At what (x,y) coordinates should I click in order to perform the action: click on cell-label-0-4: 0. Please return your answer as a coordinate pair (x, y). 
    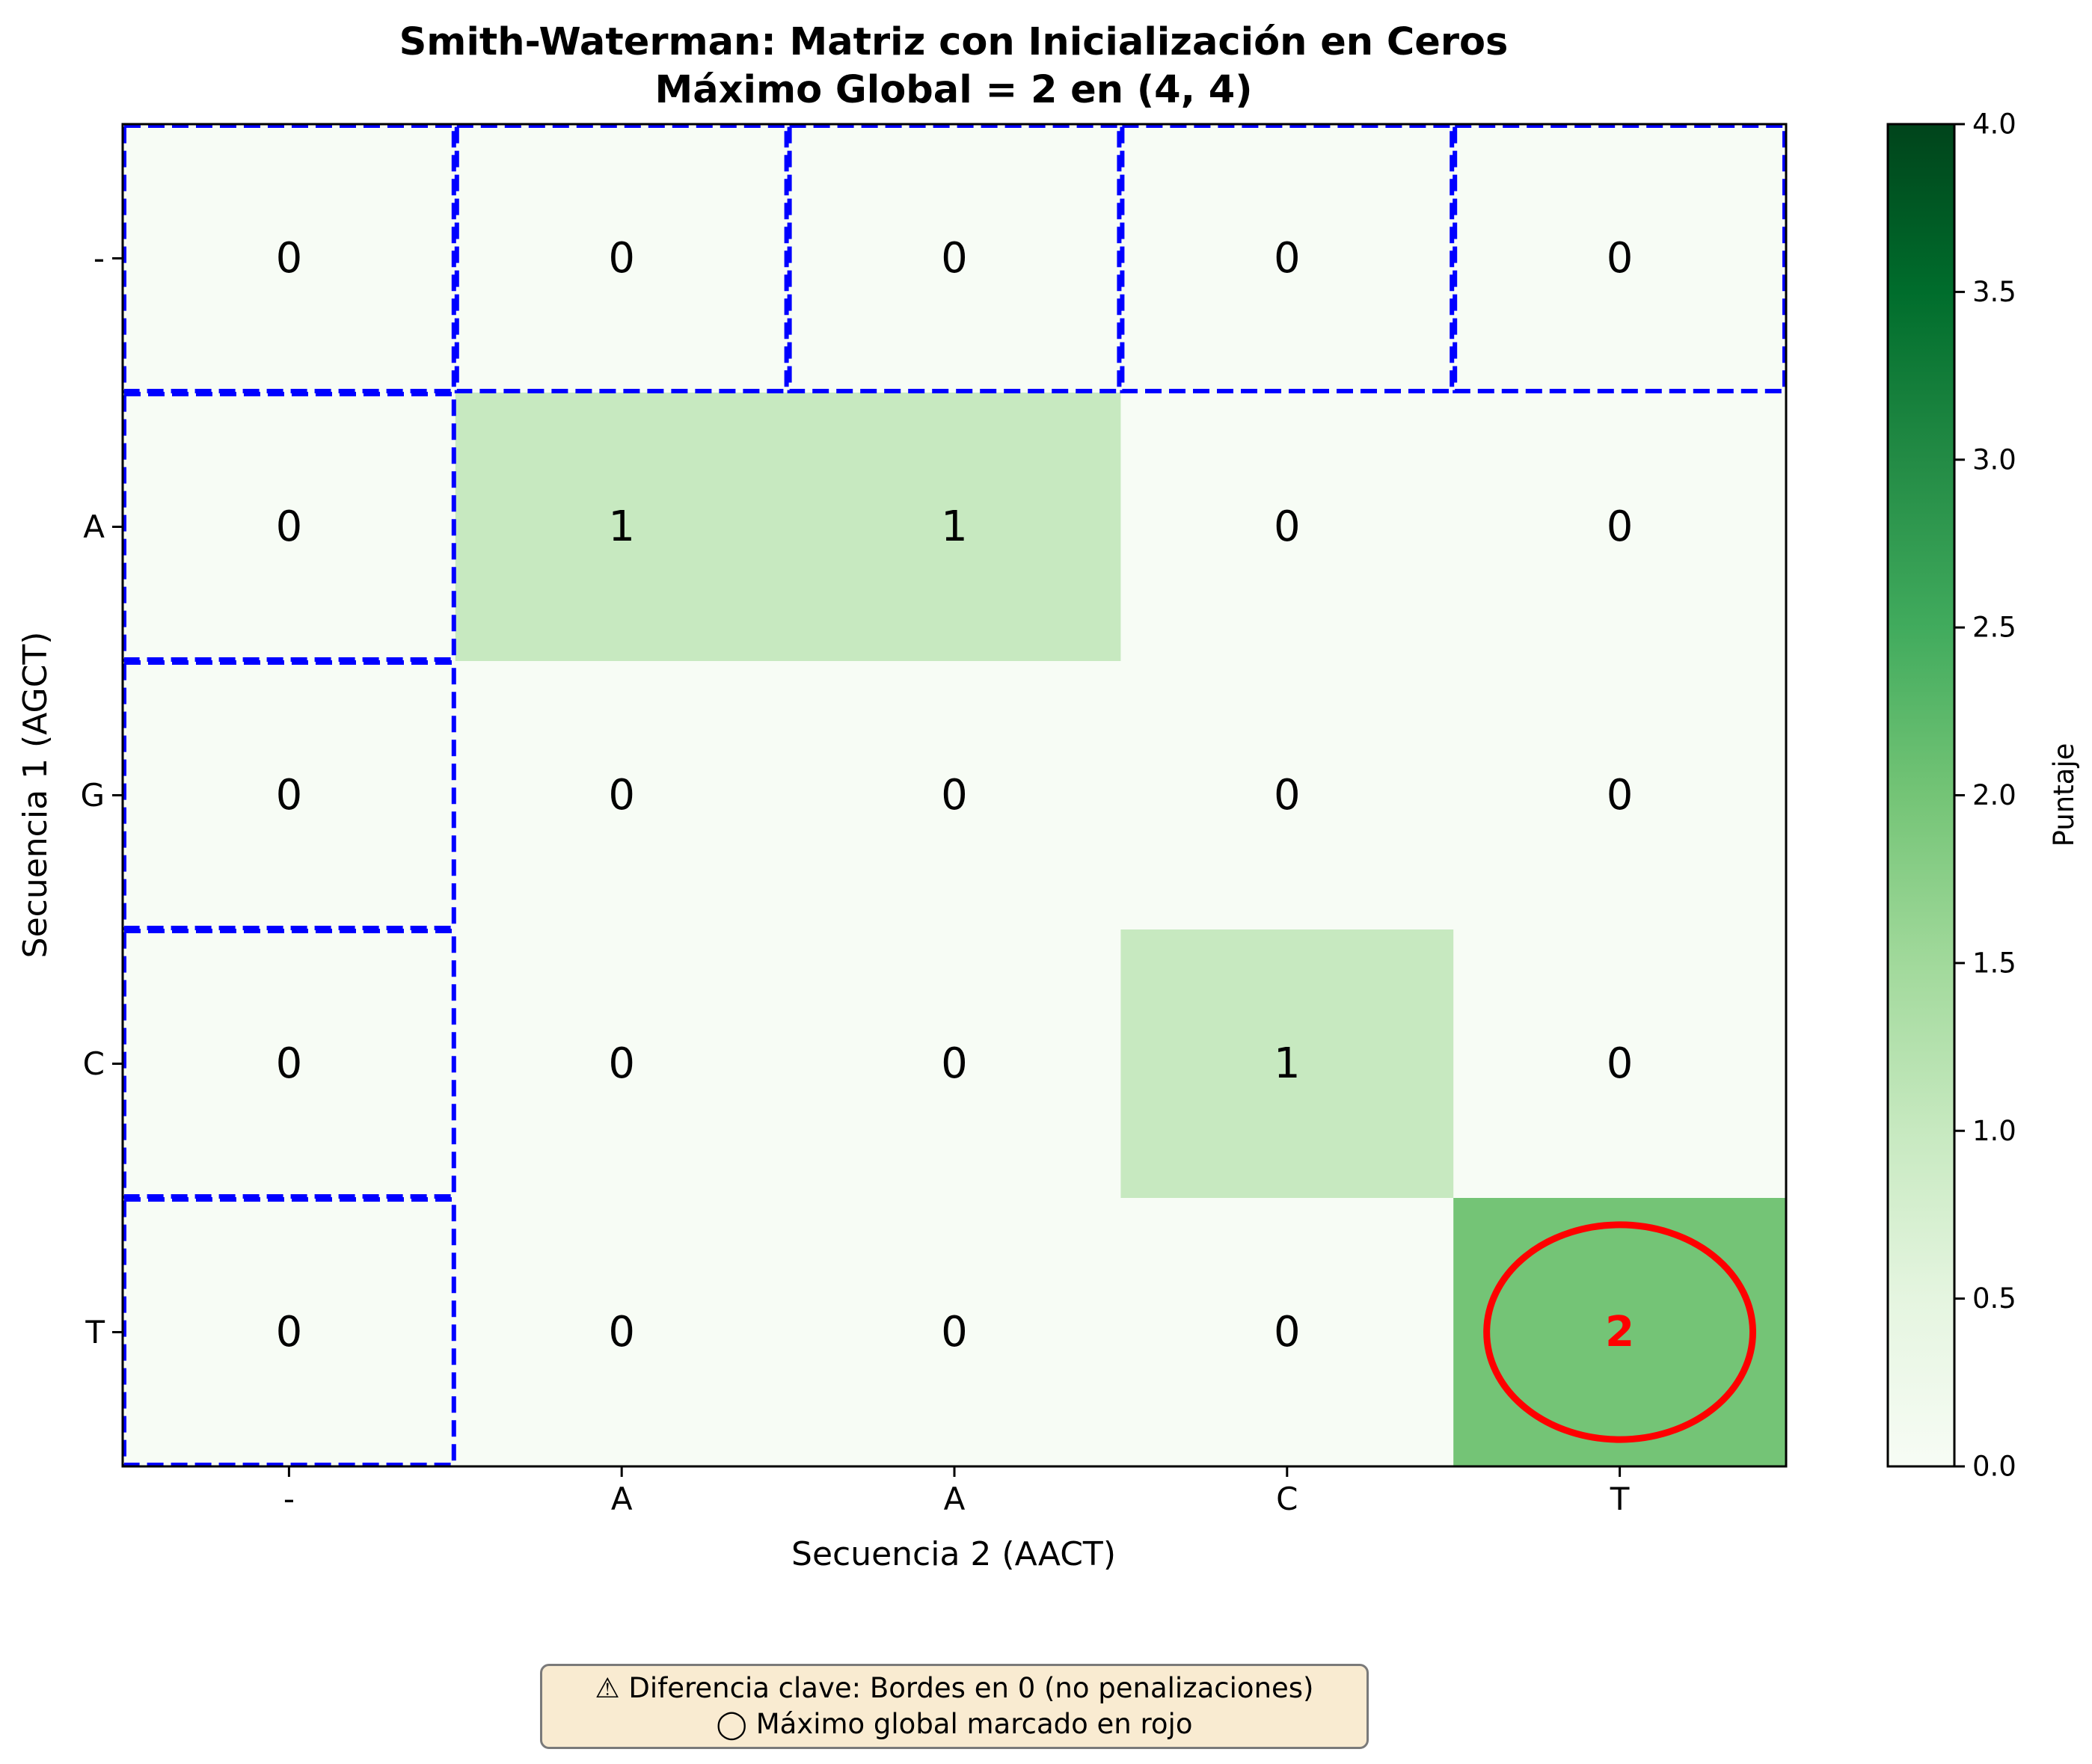
    Looking at the image, I should click on (1621, 258).